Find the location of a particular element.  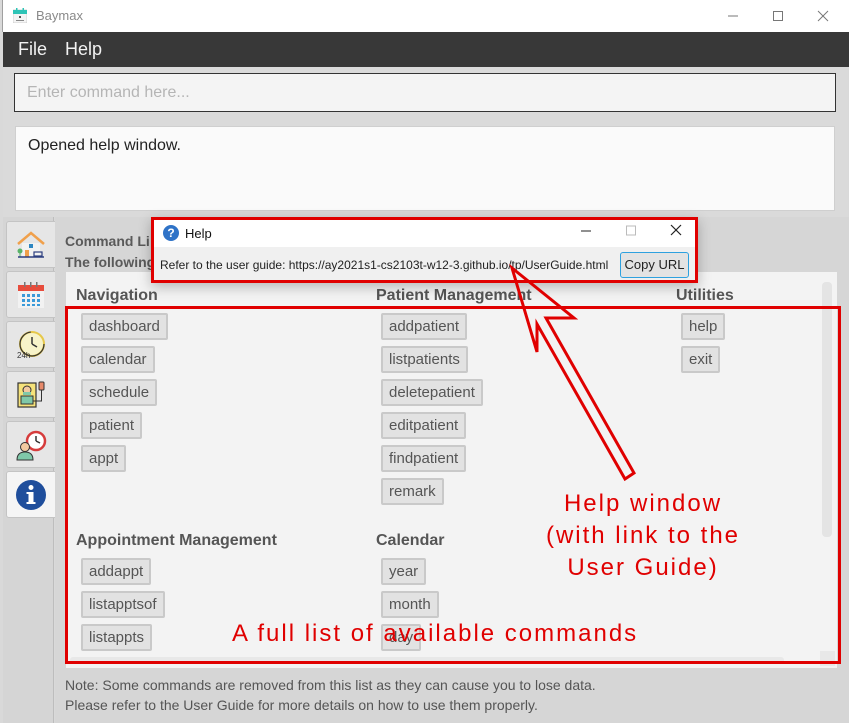

window-titlebar: Baymax is located at coordinates (425, 16).